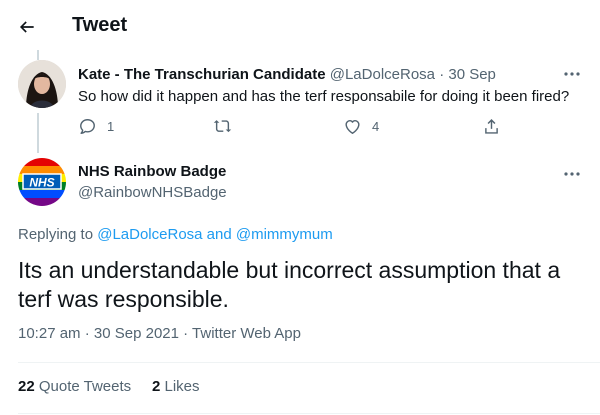 The height and width of the screenshot is (415, 600). I want to click on retweet-button, so click(222, 126).